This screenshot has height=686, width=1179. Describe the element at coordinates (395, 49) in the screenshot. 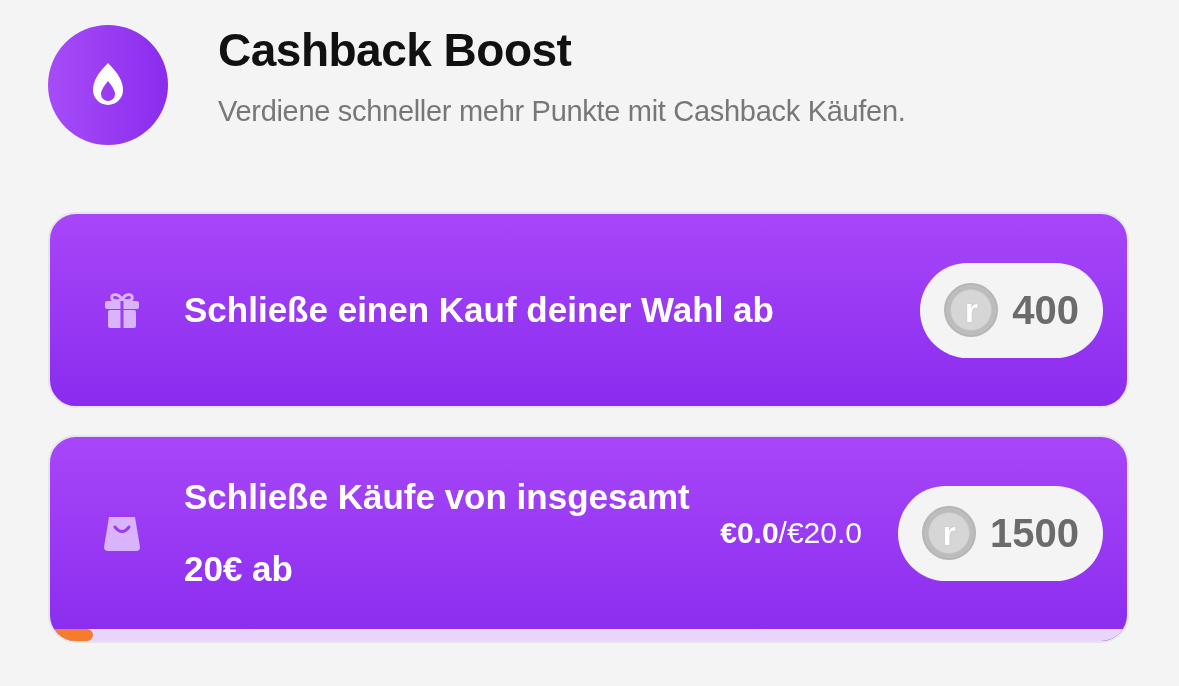

I see `section-title: Cashback Boost` at that location.